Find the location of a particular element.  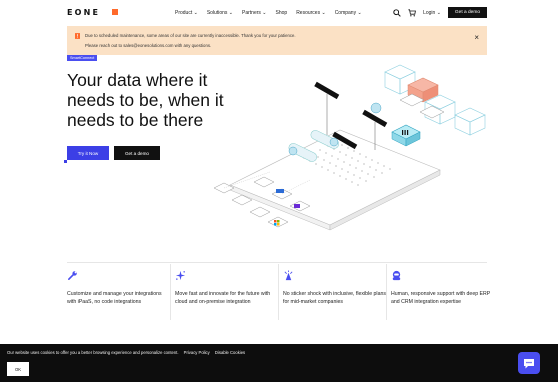

sticker-icon is located at coordinates (288, 275).